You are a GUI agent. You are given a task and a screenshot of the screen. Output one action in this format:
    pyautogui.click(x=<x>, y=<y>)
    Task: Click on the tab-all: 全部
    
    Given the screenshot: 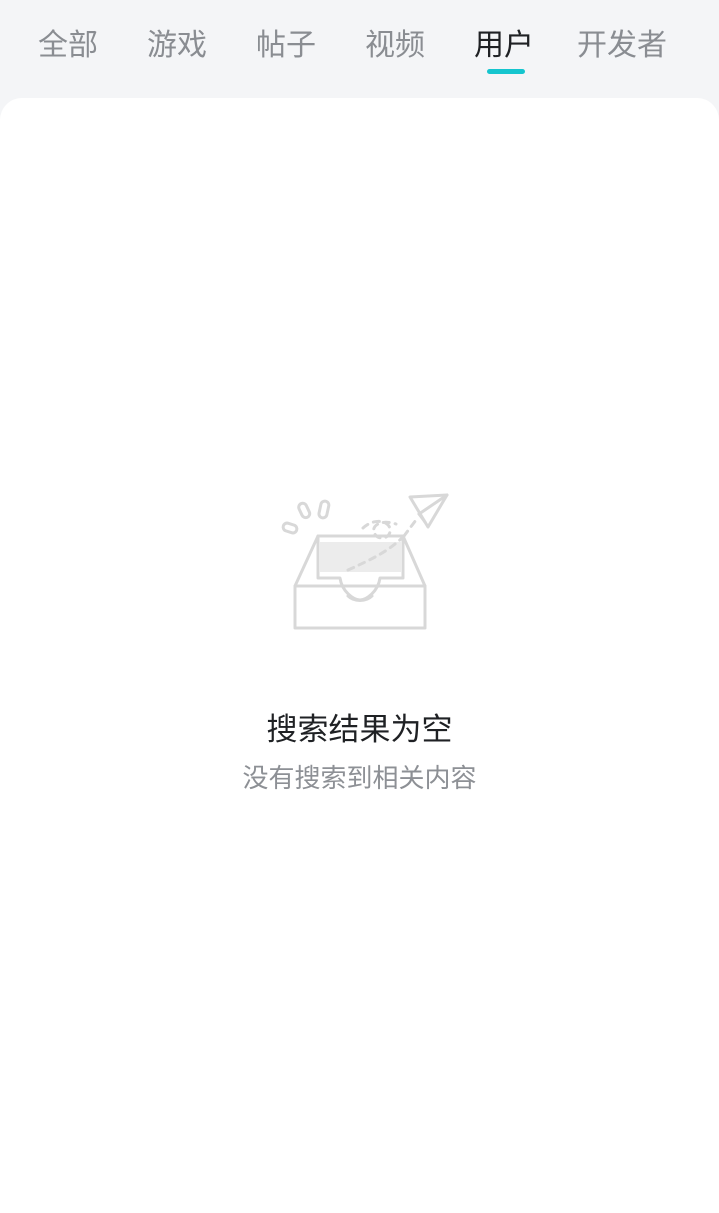 What is the action you would take?
    pyautogui.click(x=68, y=47)
    